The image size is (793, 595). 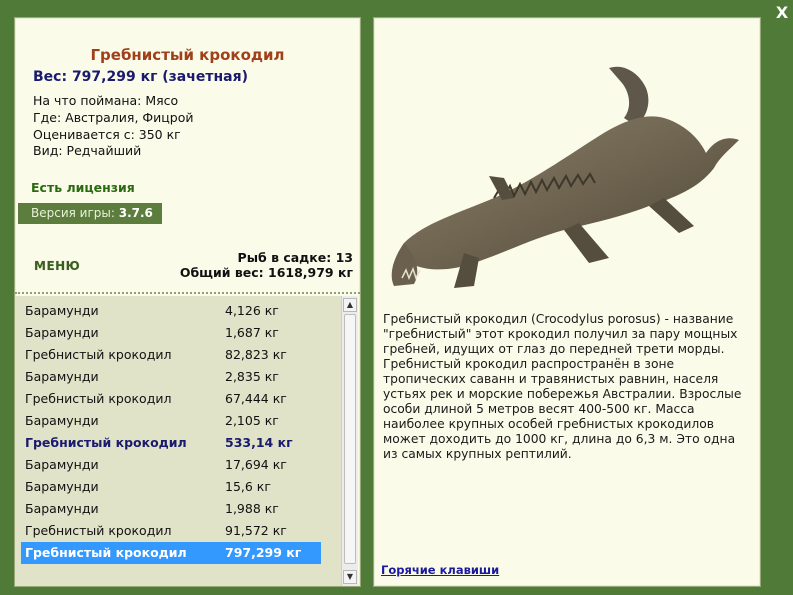 I want to click on list-item: Барамунди 1,988 кг, so click(x=171, y=509).